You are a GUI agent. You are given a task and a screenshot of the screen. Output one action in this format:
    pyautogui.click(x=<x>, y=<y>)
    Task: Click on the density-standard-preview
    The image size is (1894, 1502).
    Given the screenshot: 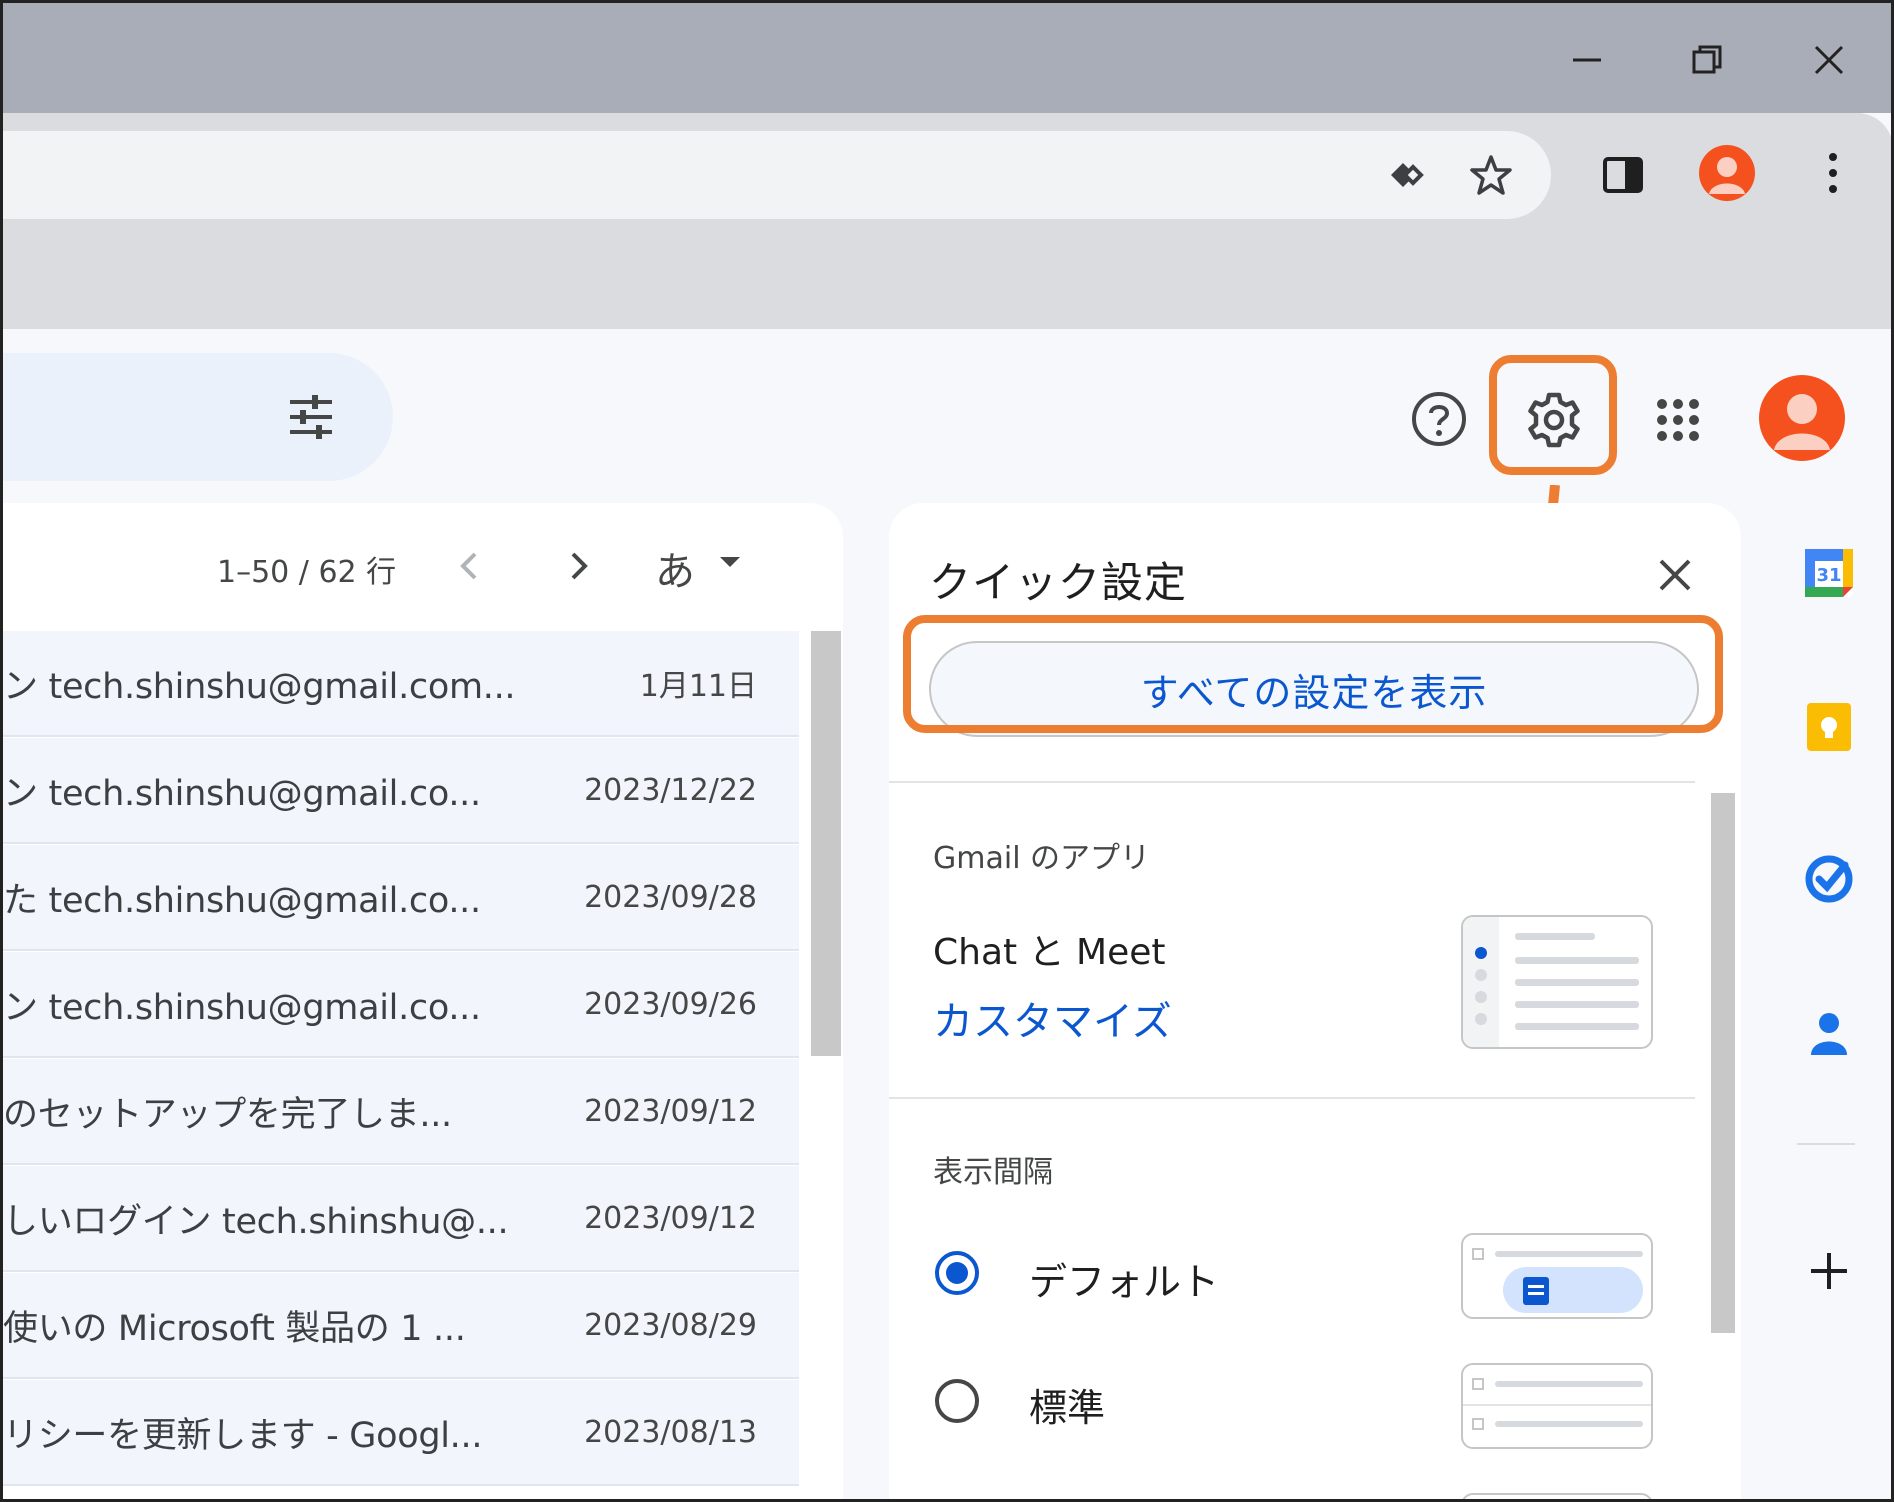 What is the action you would take?
    pyautogui.click(x=1557, y=1406)
    